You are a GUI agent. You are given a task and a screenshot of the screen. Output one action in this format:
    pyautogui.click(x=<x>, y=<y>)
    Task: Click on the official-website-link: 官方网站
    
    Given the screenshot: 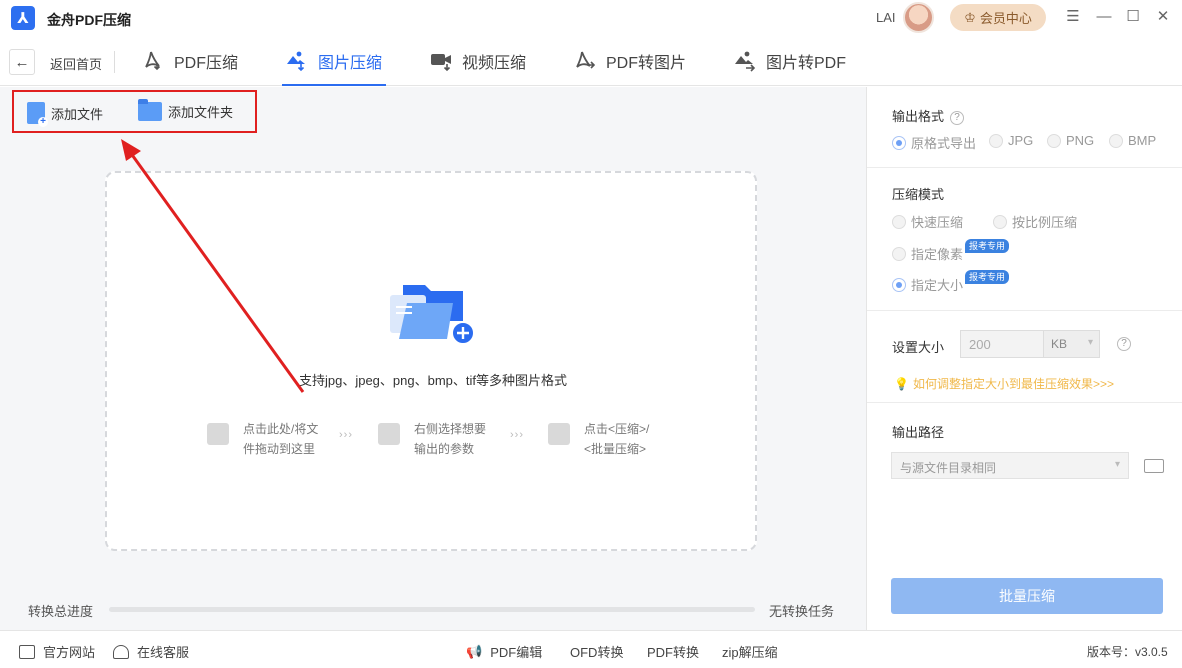 What is the action you would take?
    pyautogui.click(x=57, y=651)
    